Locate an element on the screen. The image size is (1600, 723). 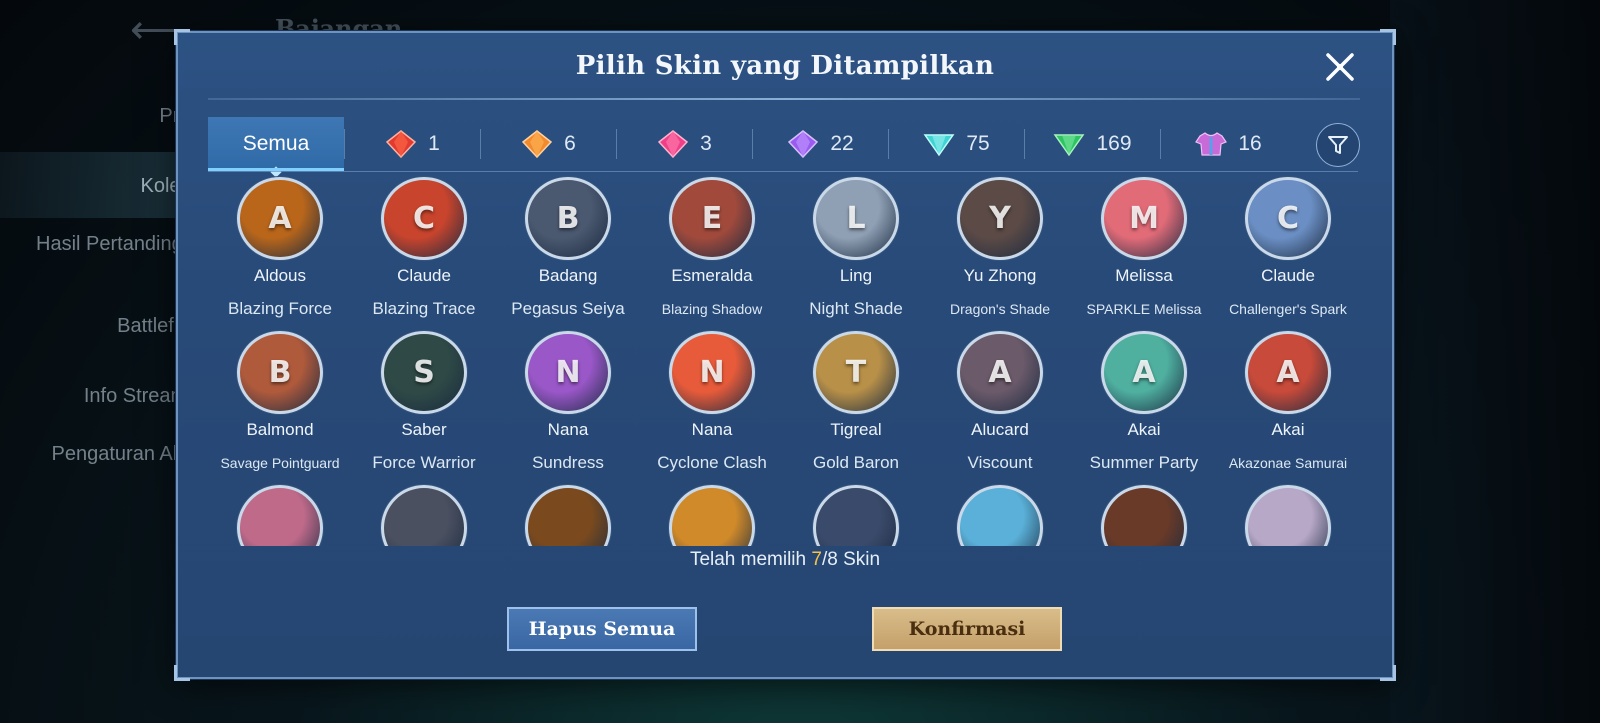
selection-suffix: Skin is located at coordinates (859, 559).